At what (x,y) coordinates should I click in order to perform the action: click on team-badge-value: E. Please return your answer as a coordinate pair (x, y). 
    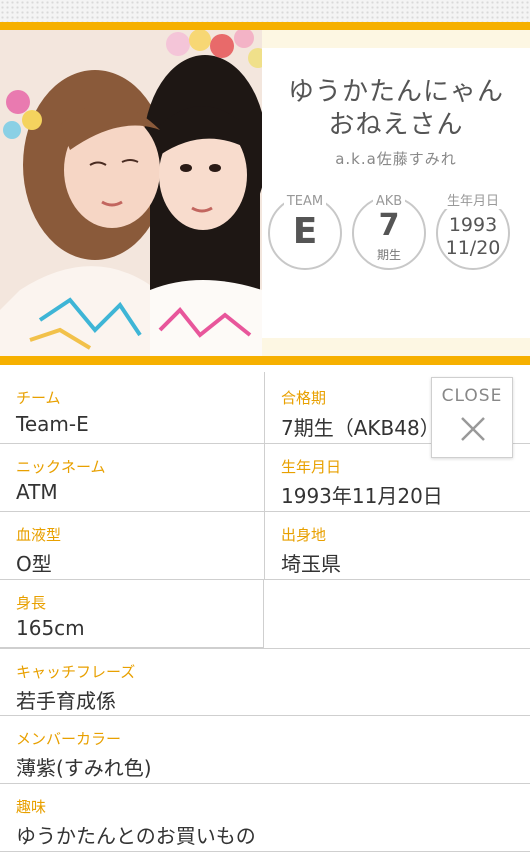
    Looking at the image, I should click on (305, 231).